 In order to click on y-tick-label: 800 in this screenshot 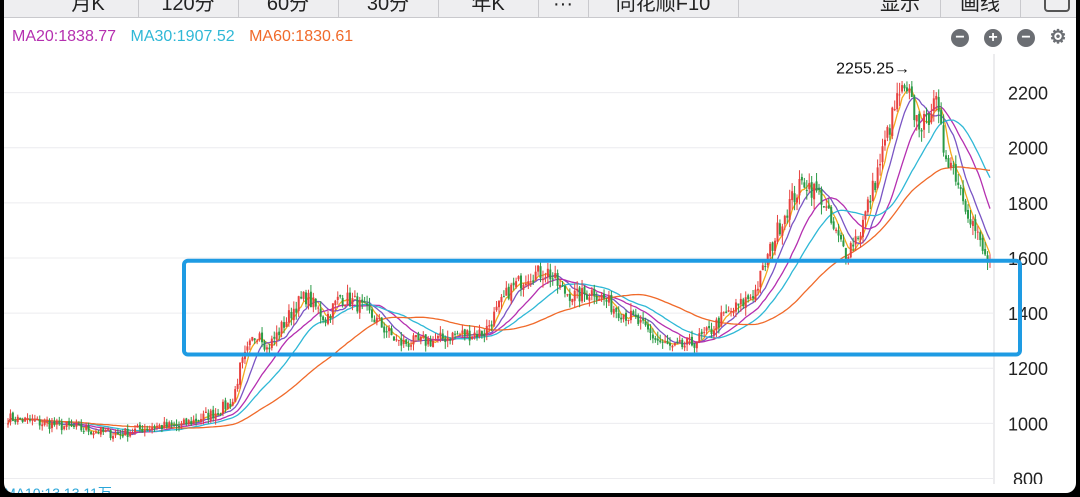, I will do `click(1028, 476)`.